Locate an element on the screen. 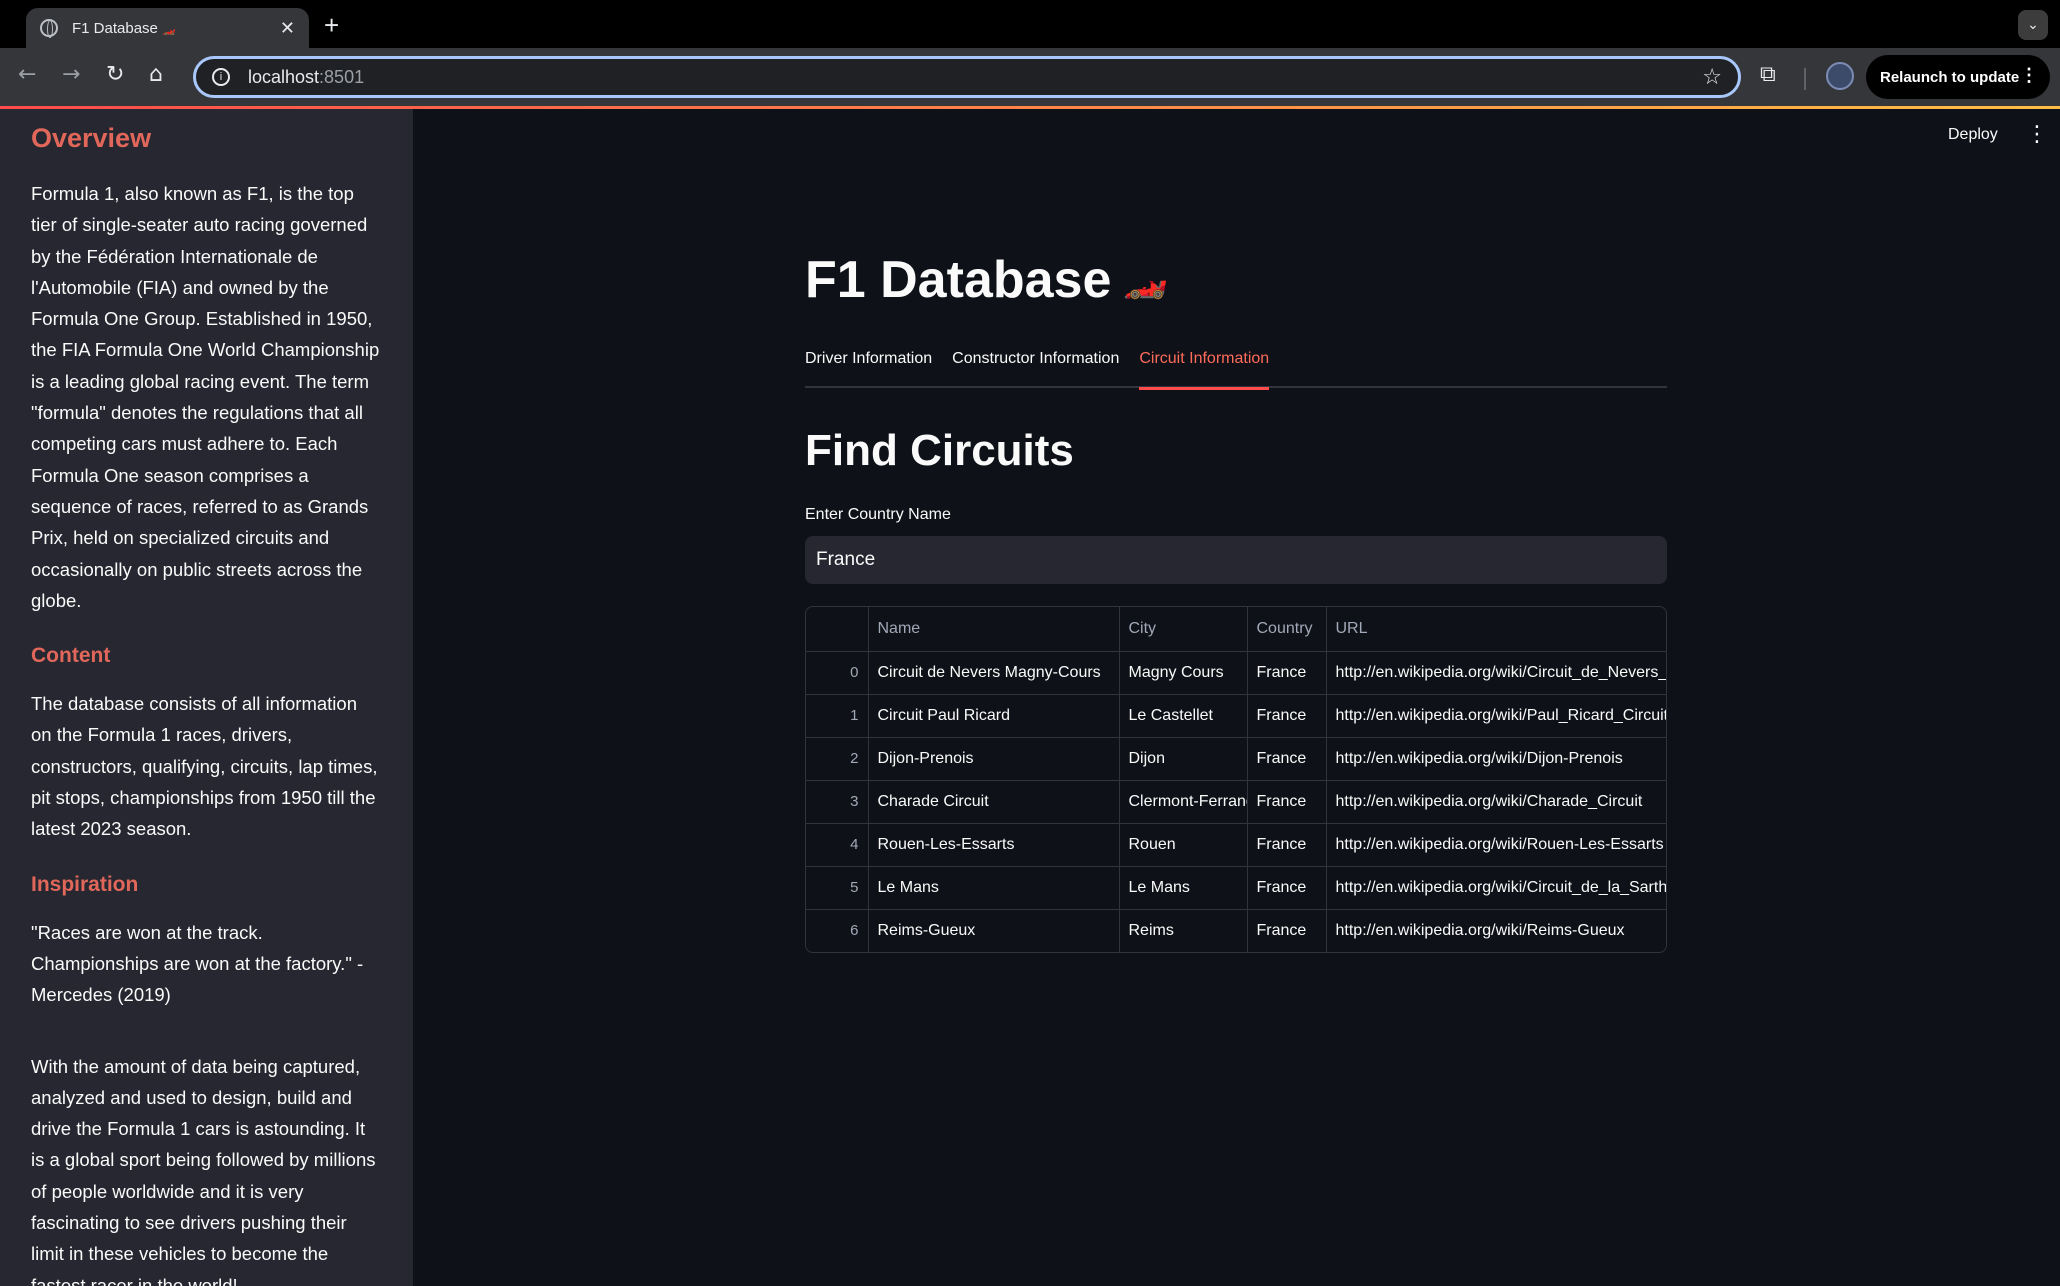 The image size is (2060, 1286). cell-city: Rouen is located at coordinates (1183, 845).